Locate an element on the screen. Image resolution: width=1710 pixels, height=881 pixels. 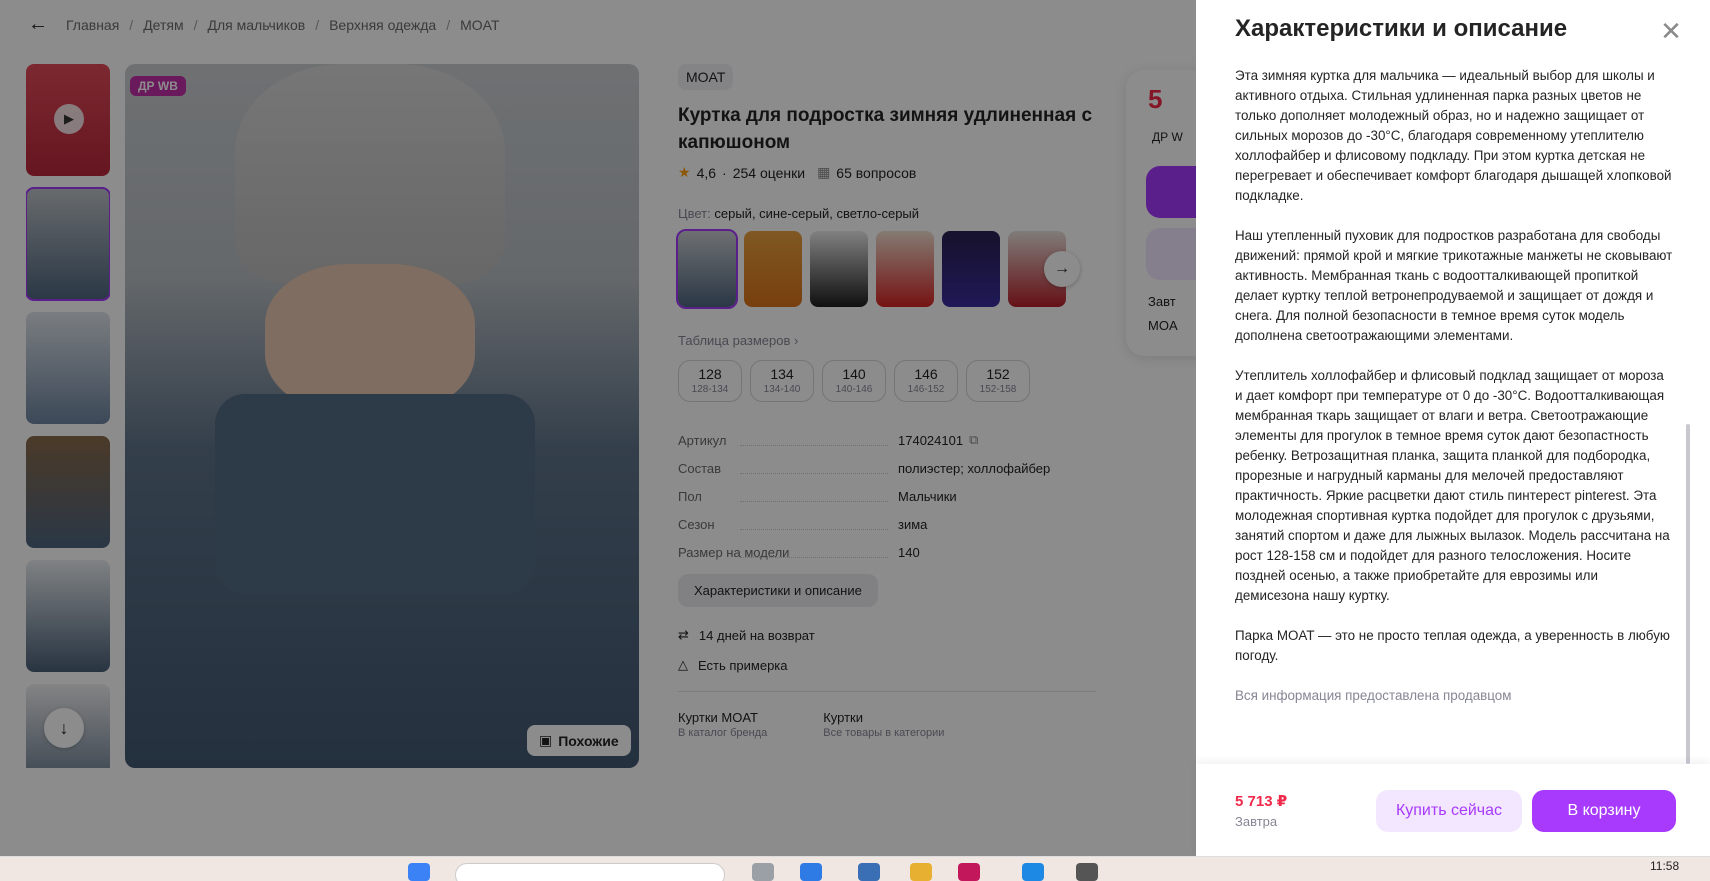
store-icon is located at coordinates (869, 872).